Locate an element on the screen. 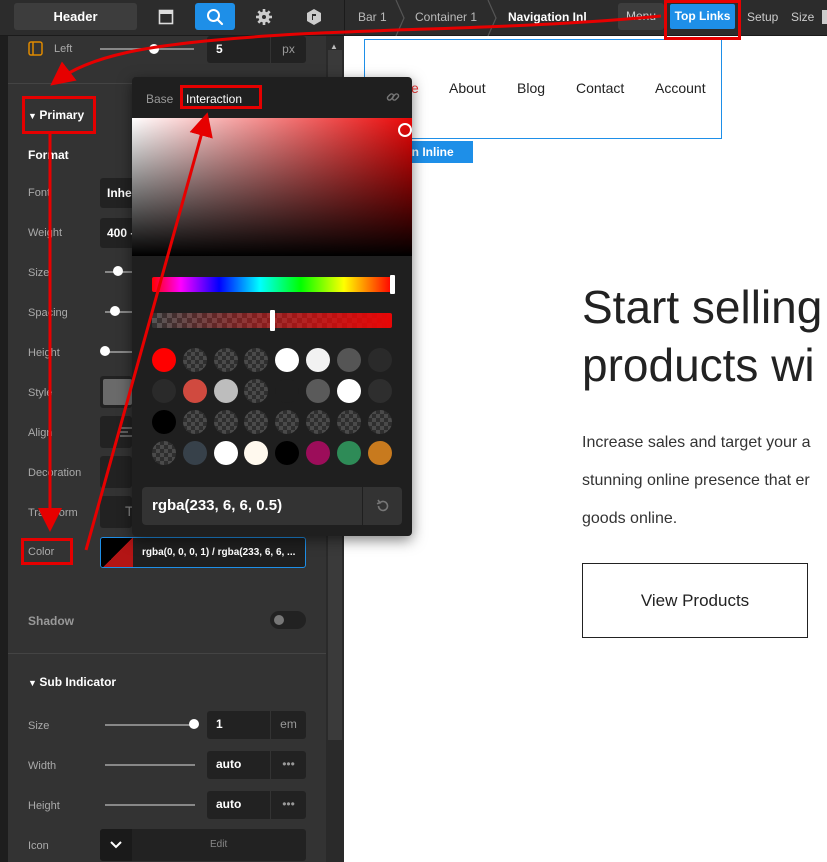 Image resolution: width=827 pixels, height=862 pixels. setup-tab: Setup is located at coordinates (762, 18).